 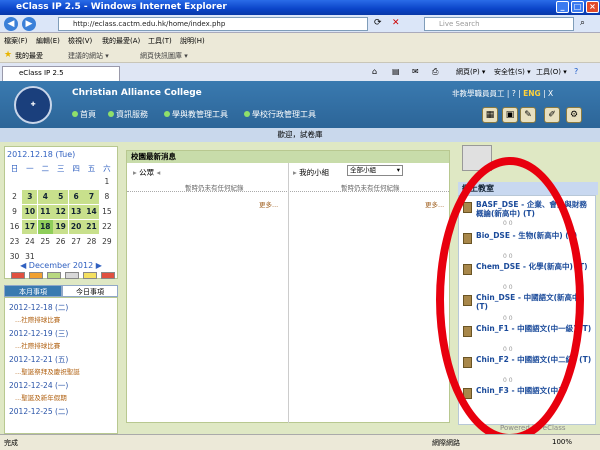 What do you see at coordinates (45, 227) in the screenshot?
I see `calendar-day: 18` at bounding box center [45, 227].